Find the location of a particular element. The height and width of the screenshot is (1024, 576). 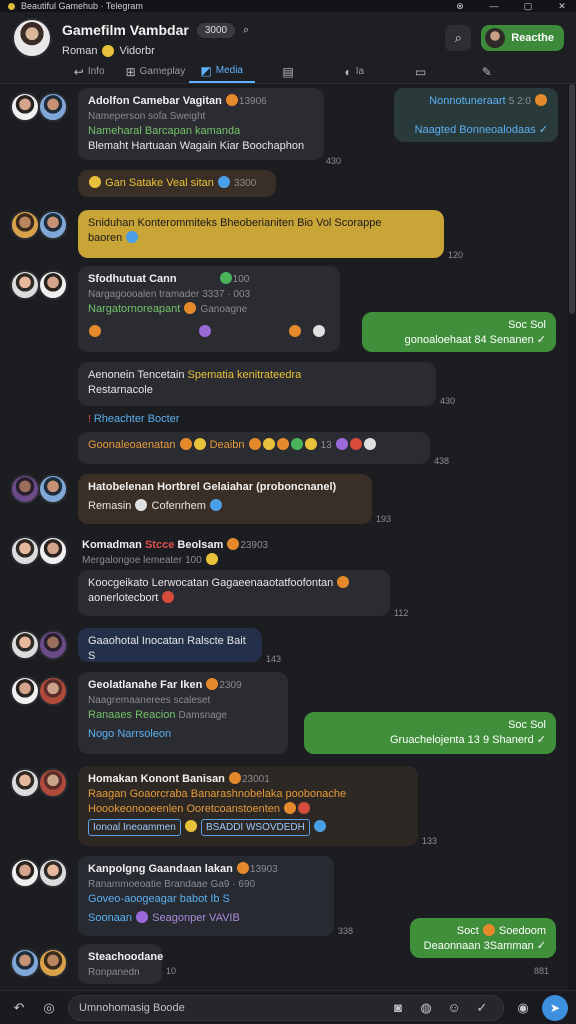

sender-name: Kanpolgng Gaandaan lakan is located at coordinates (160, 869).